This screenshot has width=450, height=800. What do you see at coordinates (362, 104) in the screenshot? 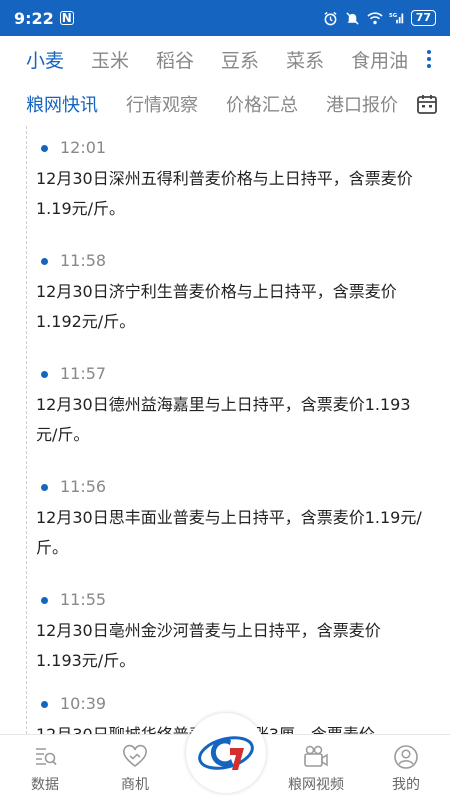
I see `tab-port-quotes: 港口报价` at bounding box center [362, 104].